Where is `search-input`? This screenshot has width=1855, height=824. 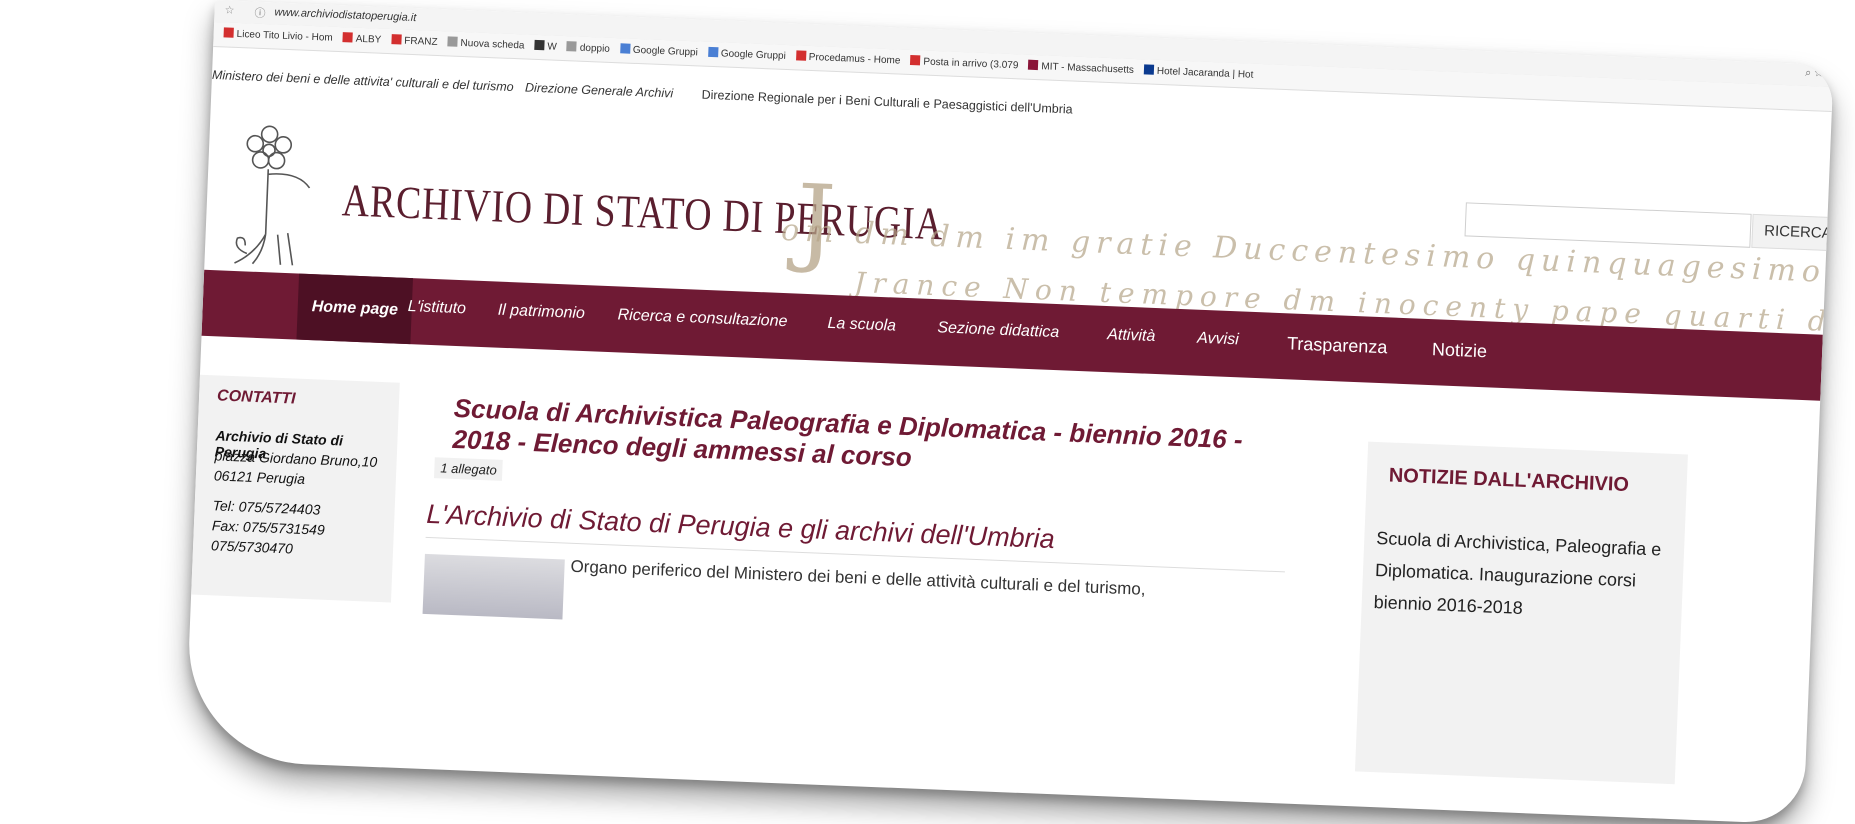 search-input is located at coordinates (1608, 225).